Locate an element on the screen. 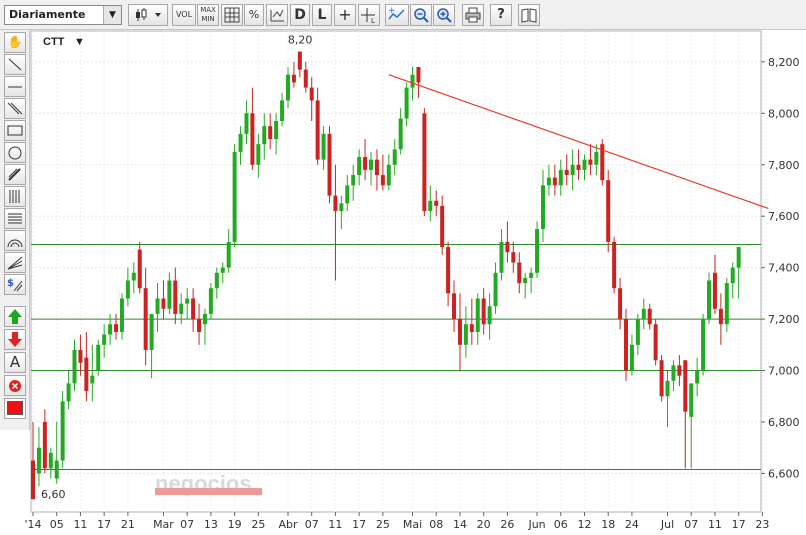 The height and width of the screenshot is (535, 806). x-tick-label: 24 is located at coordinates (632, 524).